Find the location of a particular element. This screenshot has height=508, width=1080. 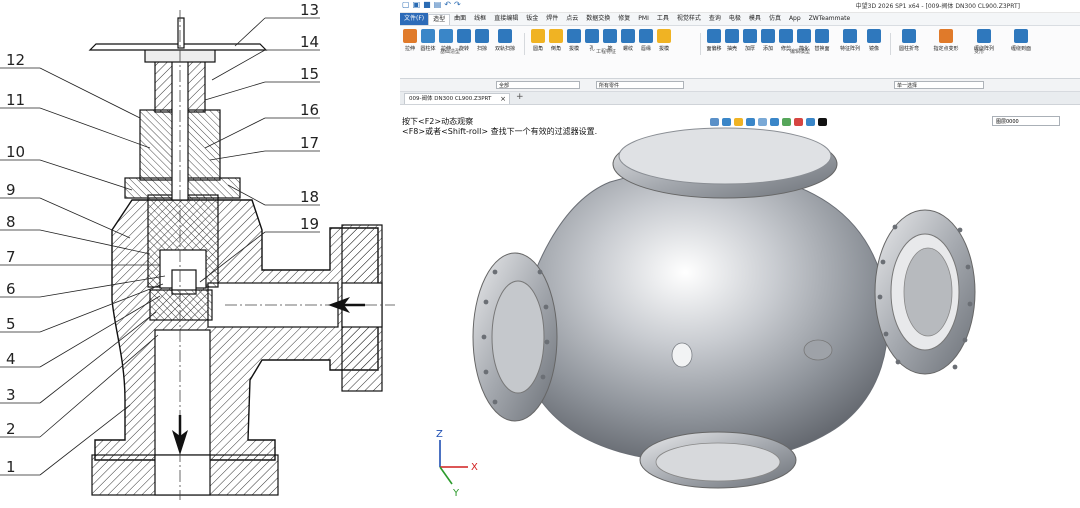

sweep-icon is located at coordinates (482, 36).